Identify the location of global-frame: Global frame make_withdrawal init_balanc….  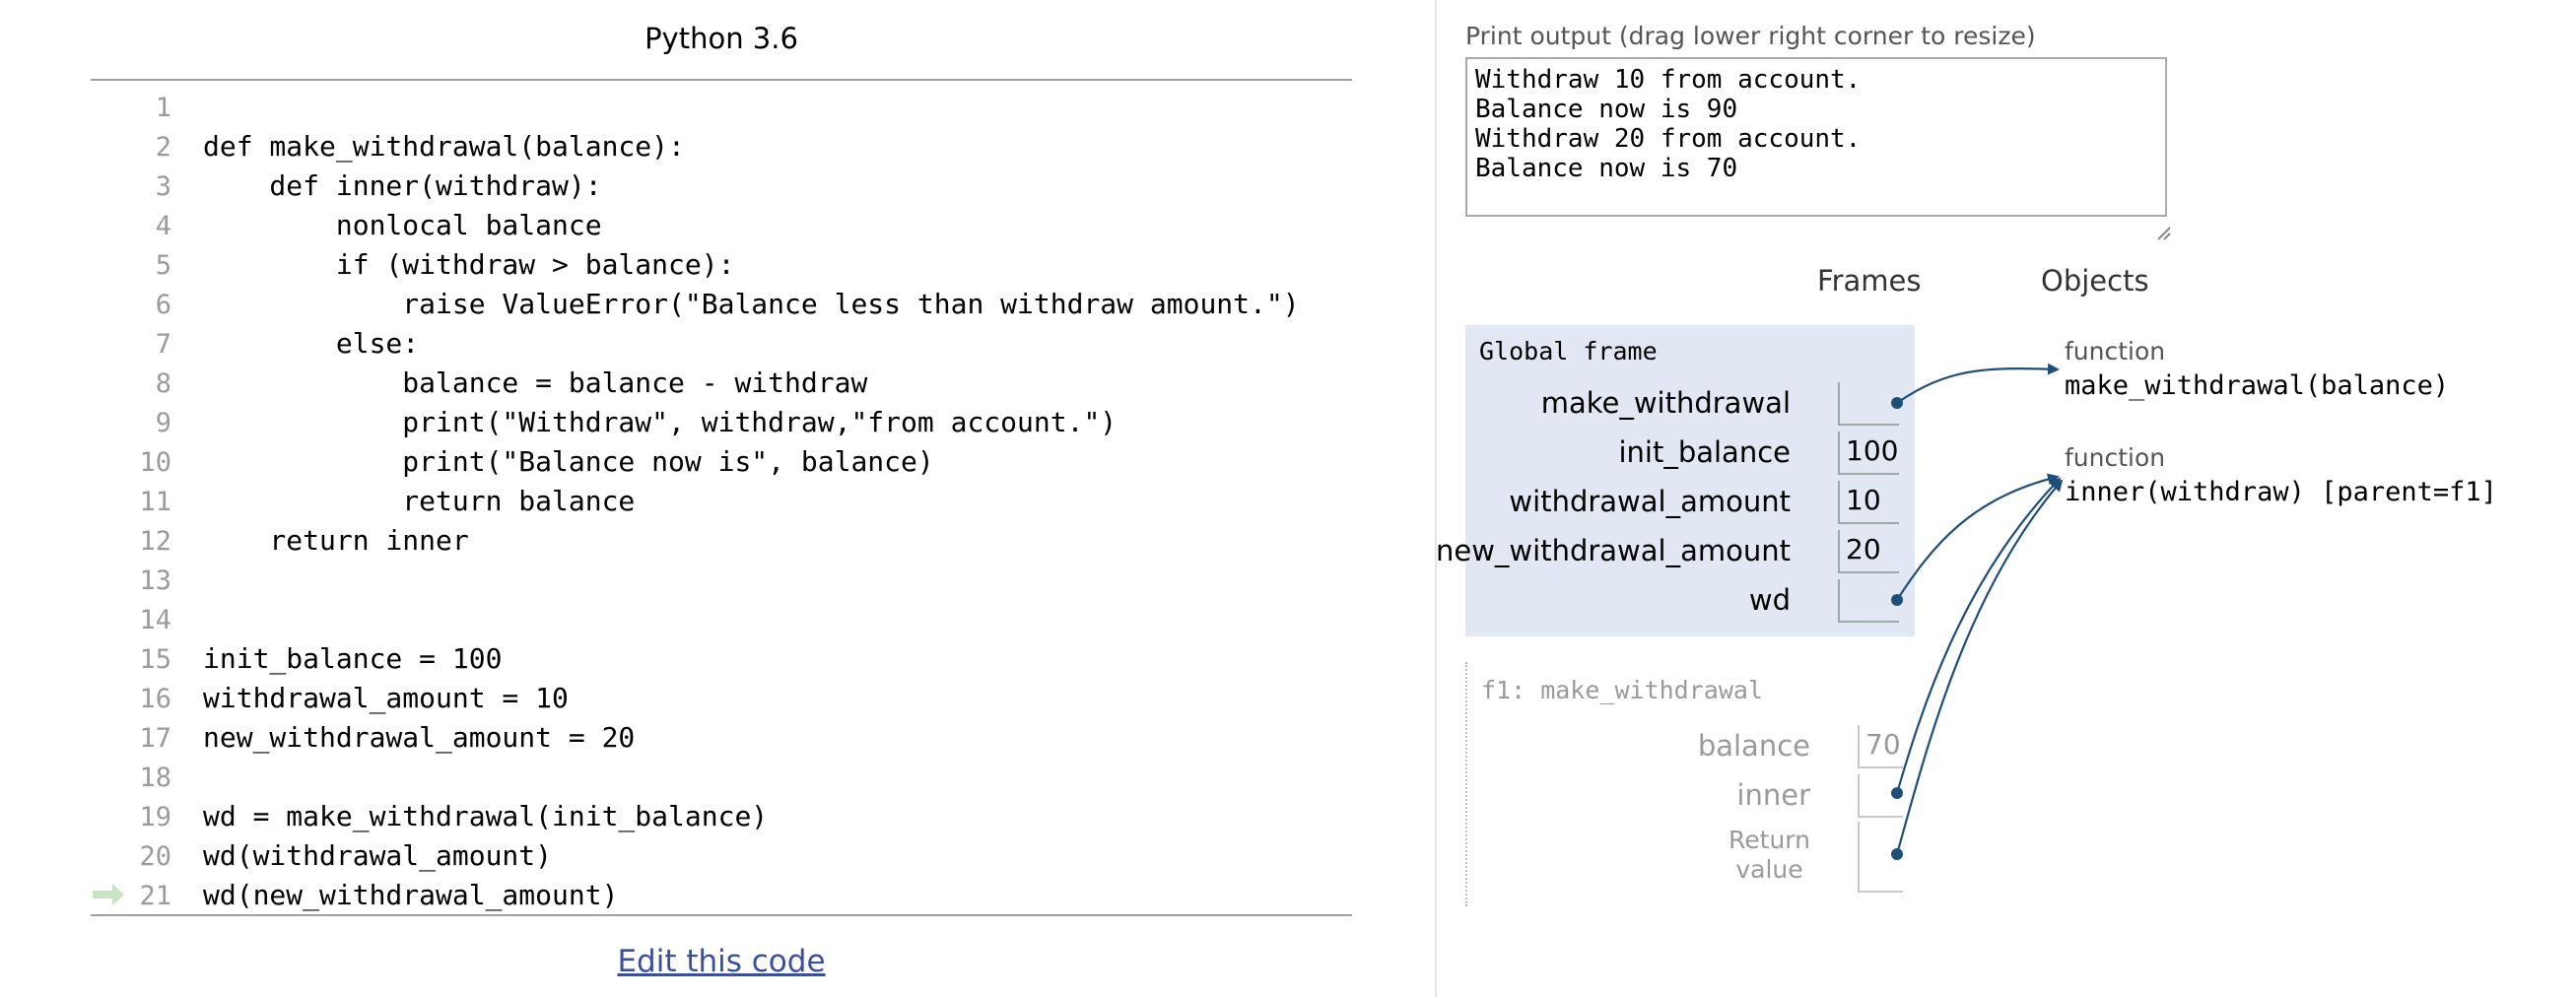
(1676, 480).